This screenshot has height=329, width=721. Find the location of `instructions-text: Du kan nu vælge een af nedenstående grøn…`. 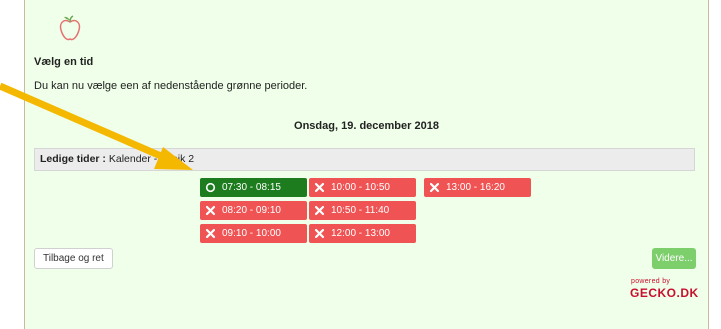

instructions-text: Du kan nu vælge een af nedenstående grøn… is located at coordinates (171, 86).